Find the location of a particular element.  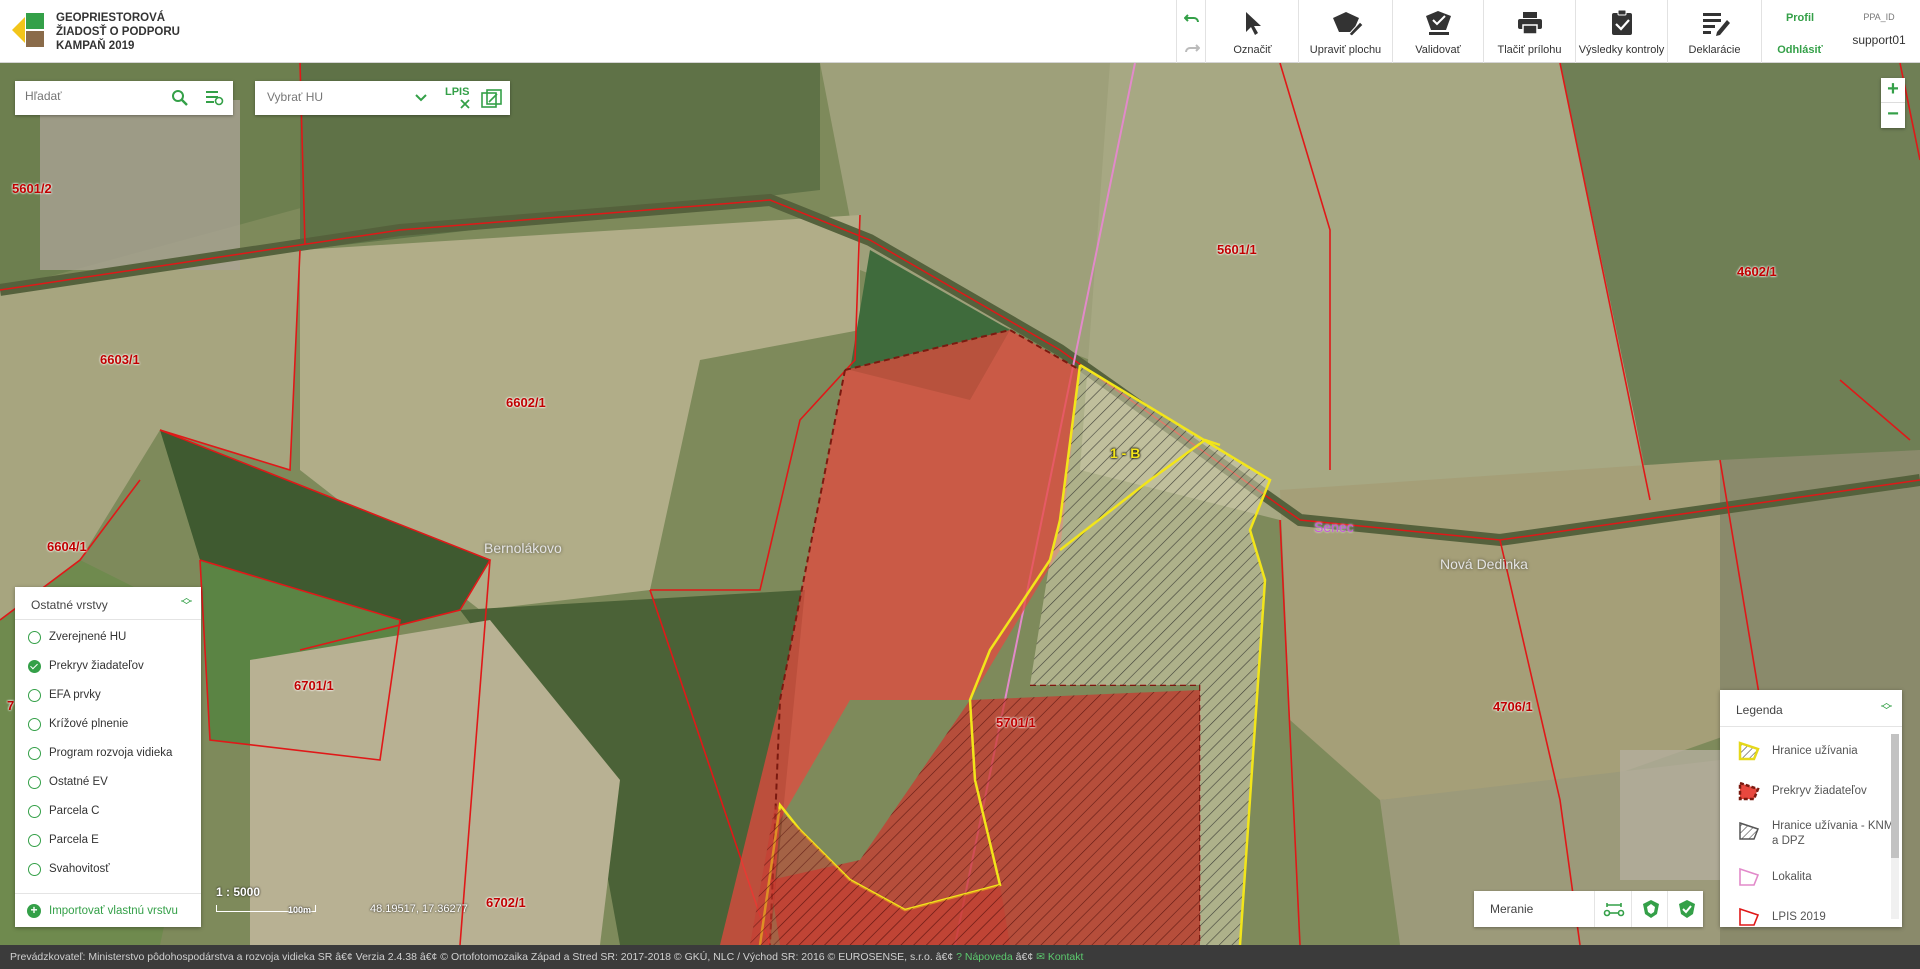

search-box is located at coordinates (124, 98).